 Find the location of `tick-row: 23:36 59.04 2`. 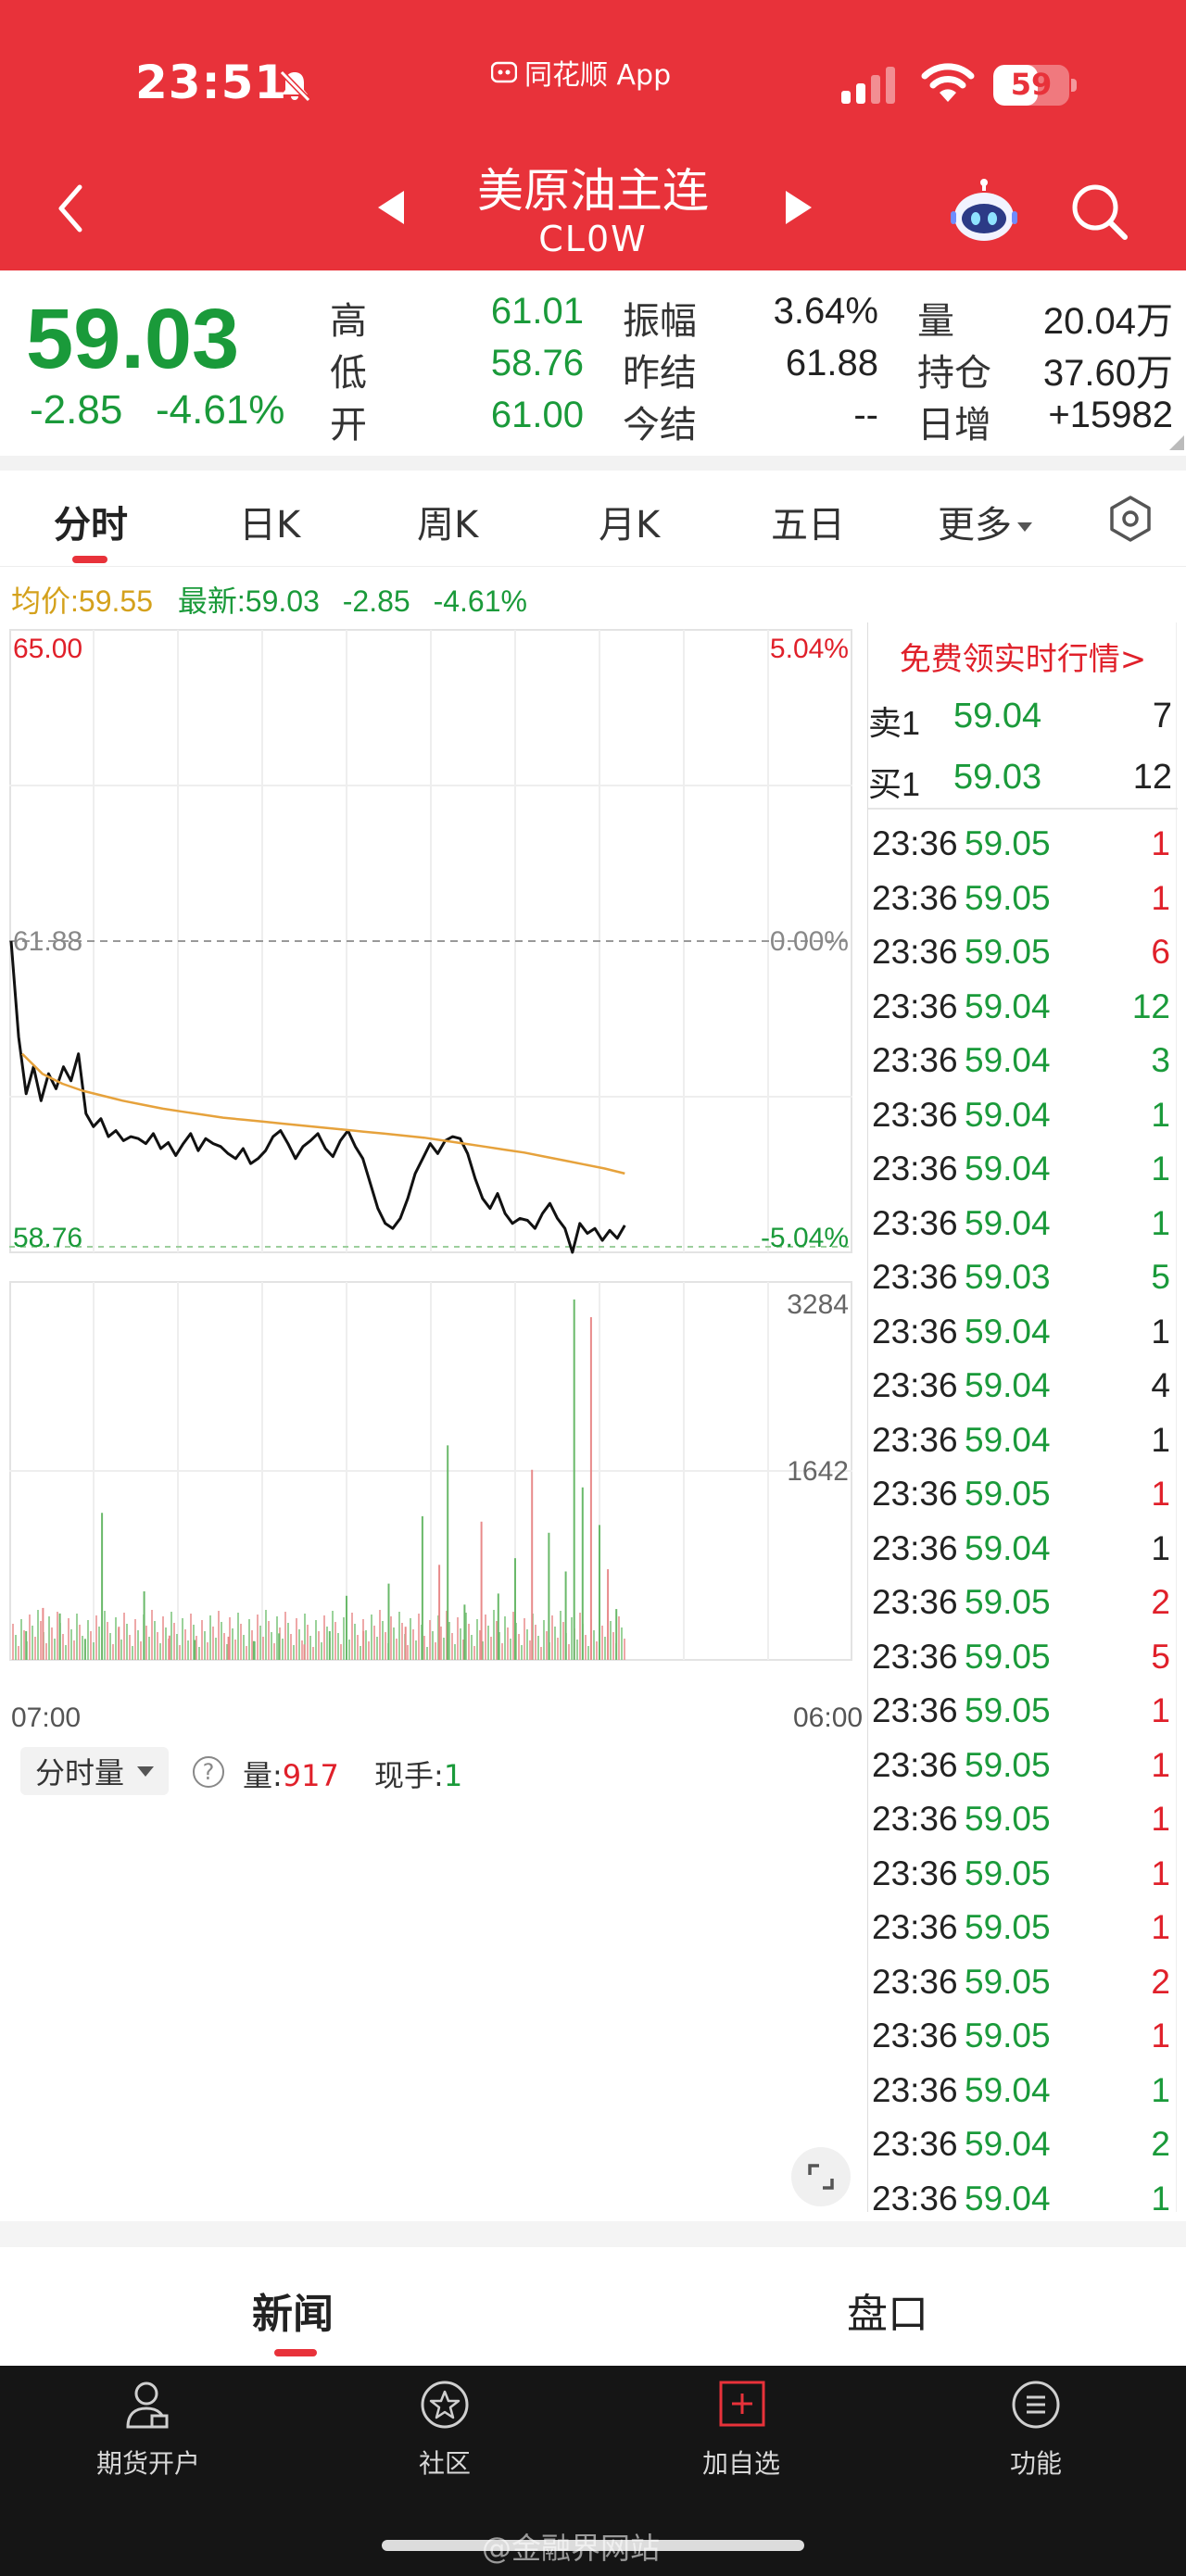

tick-row: 23:36 59.04 2 is located at coordinates (1023, 2146).